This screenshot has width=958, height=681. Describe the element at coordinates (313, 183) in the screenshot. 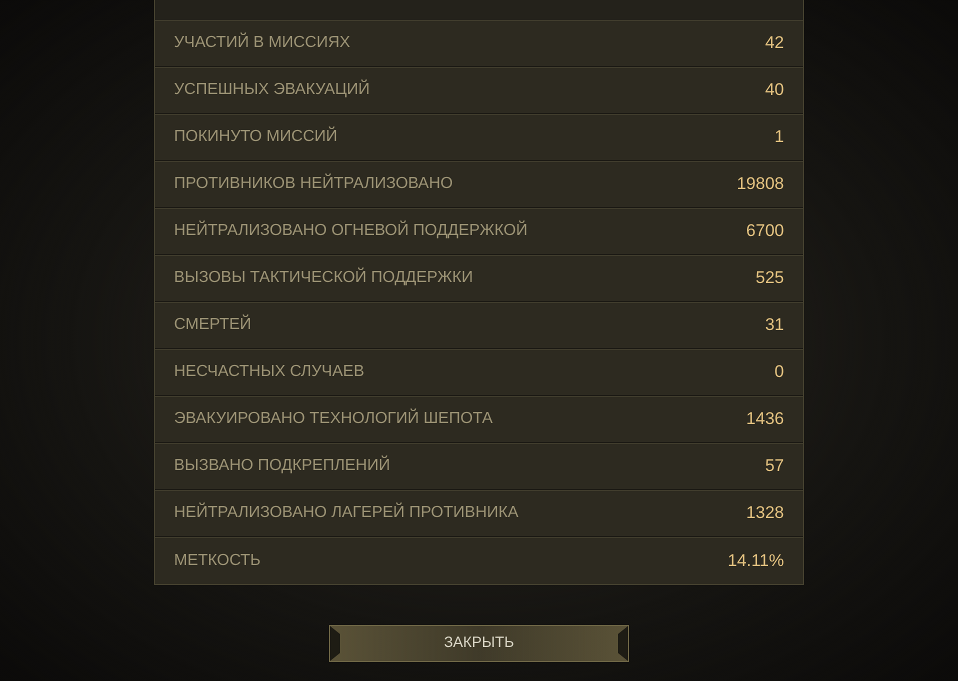

I see `stat-label: ПРОТИВНИКОВ НЕЙТРАЛИЗОВАНО` at that location.